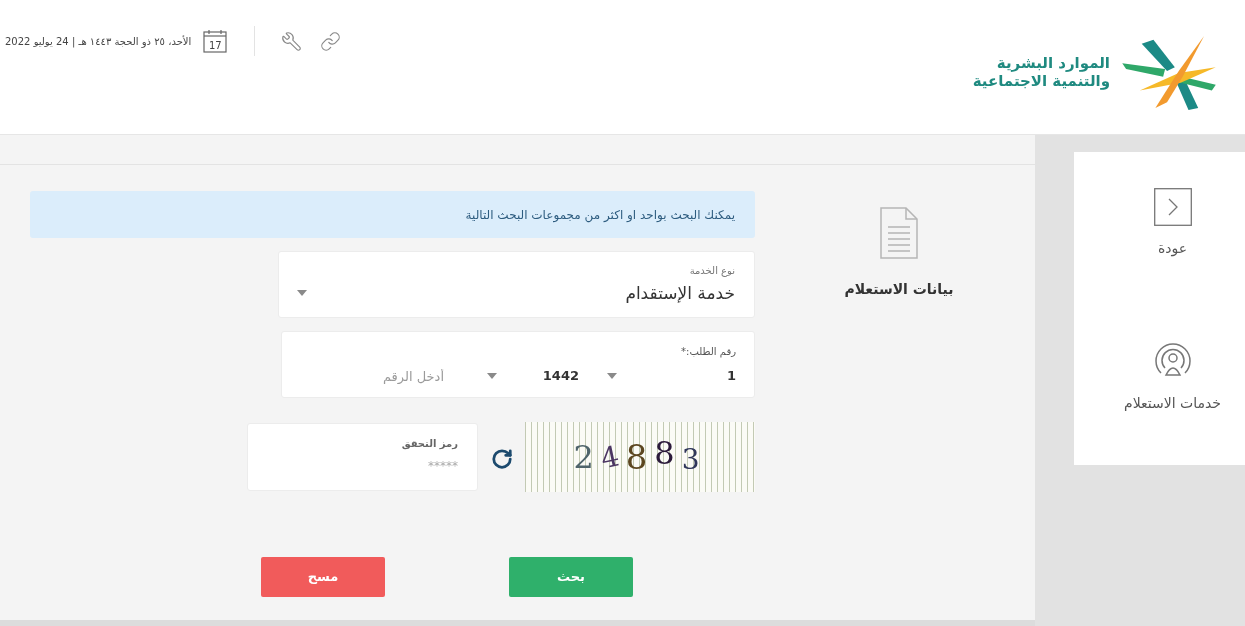  I want to click on dropdown-select: 1442, so click(533, 376).